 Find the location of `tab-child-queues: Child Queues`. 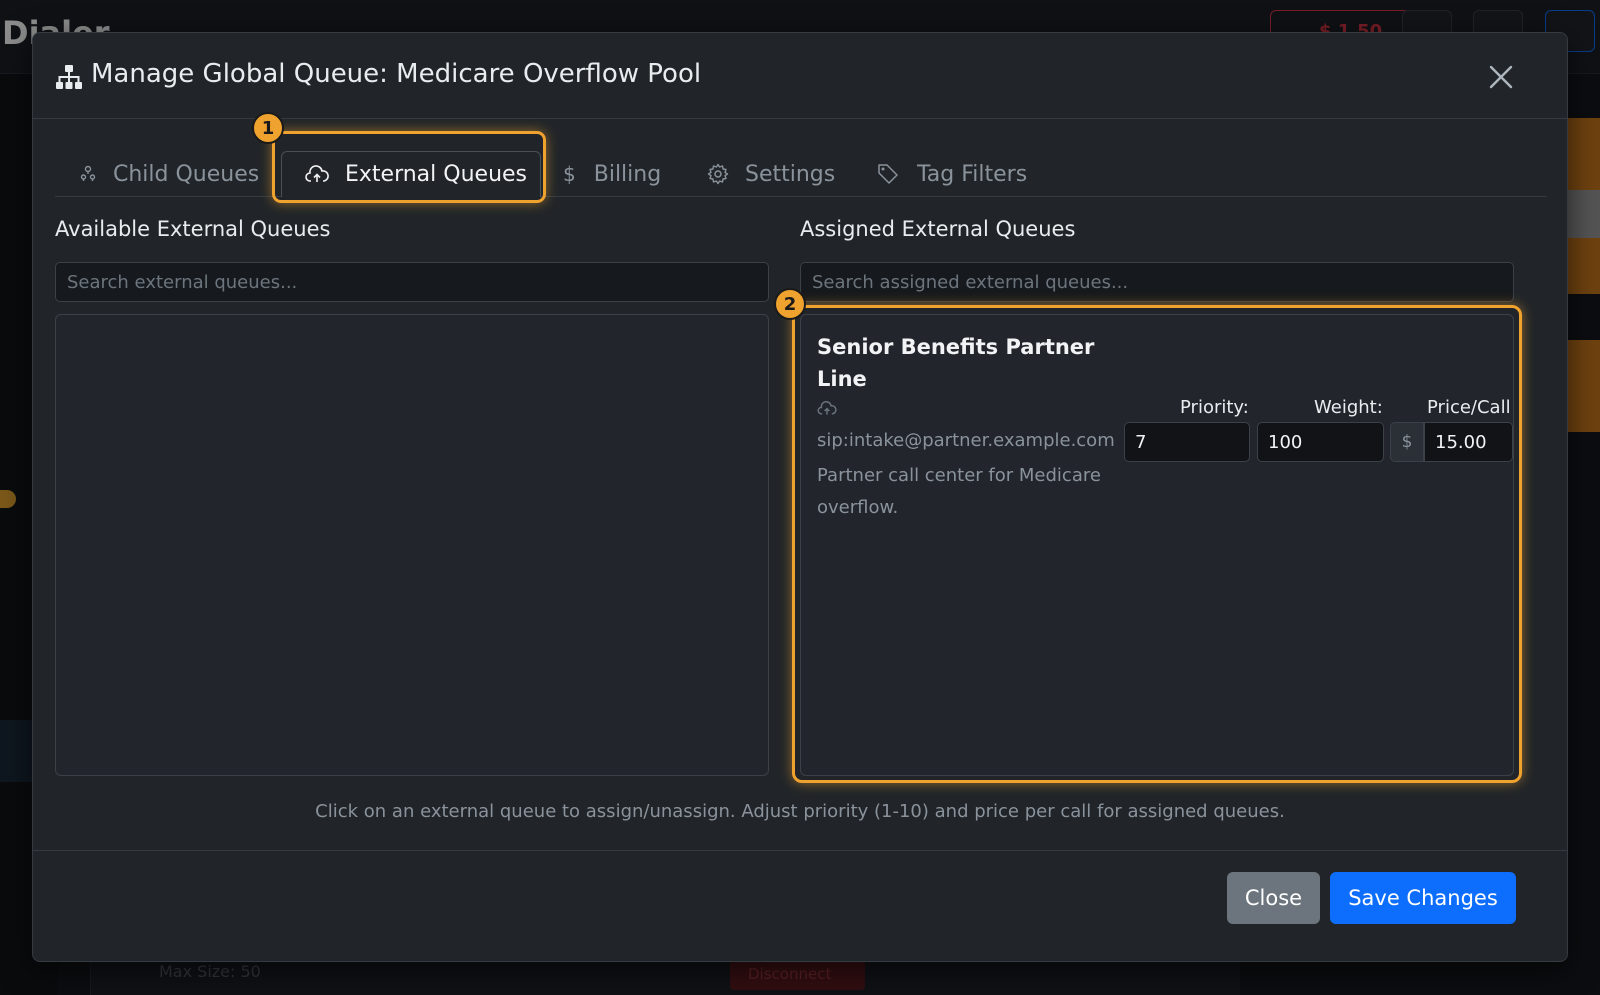

tab-child-queues: Child Queues is located at coordinates (169, 174).